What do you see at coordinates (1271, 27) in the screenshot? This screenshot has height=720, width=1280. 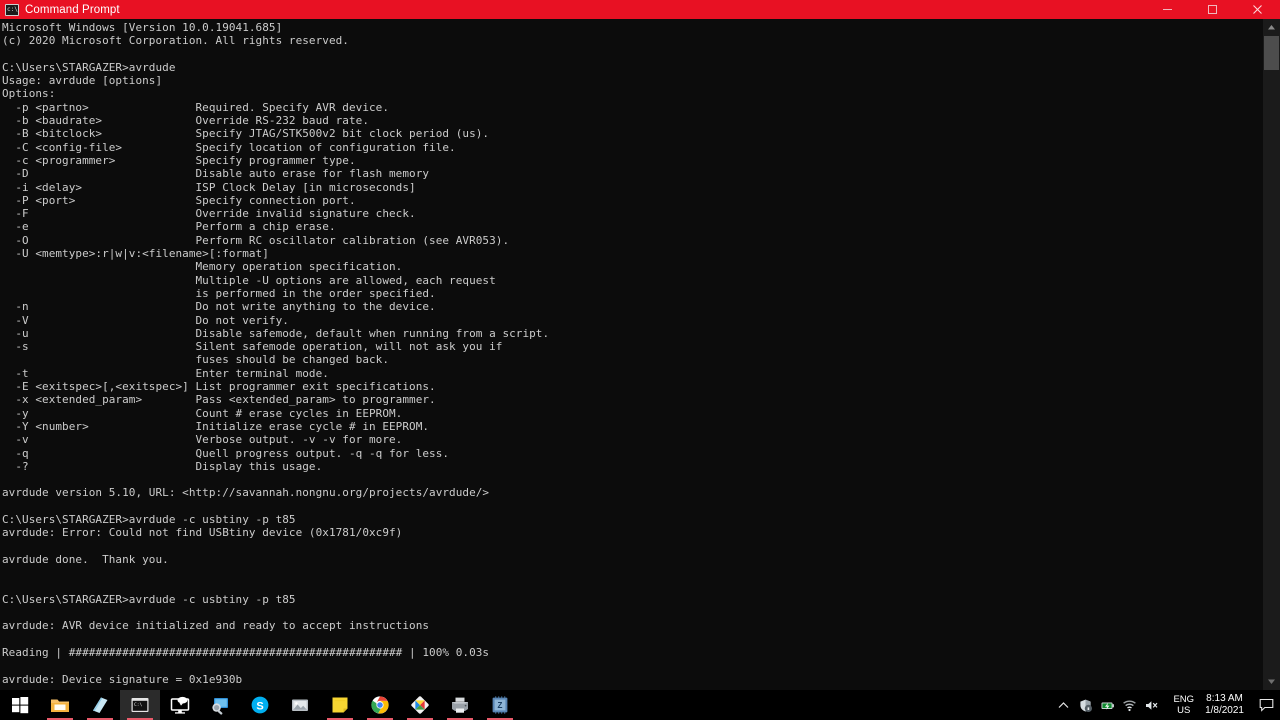 I see `scroll-up-button` at bounding box center [1271, 27].